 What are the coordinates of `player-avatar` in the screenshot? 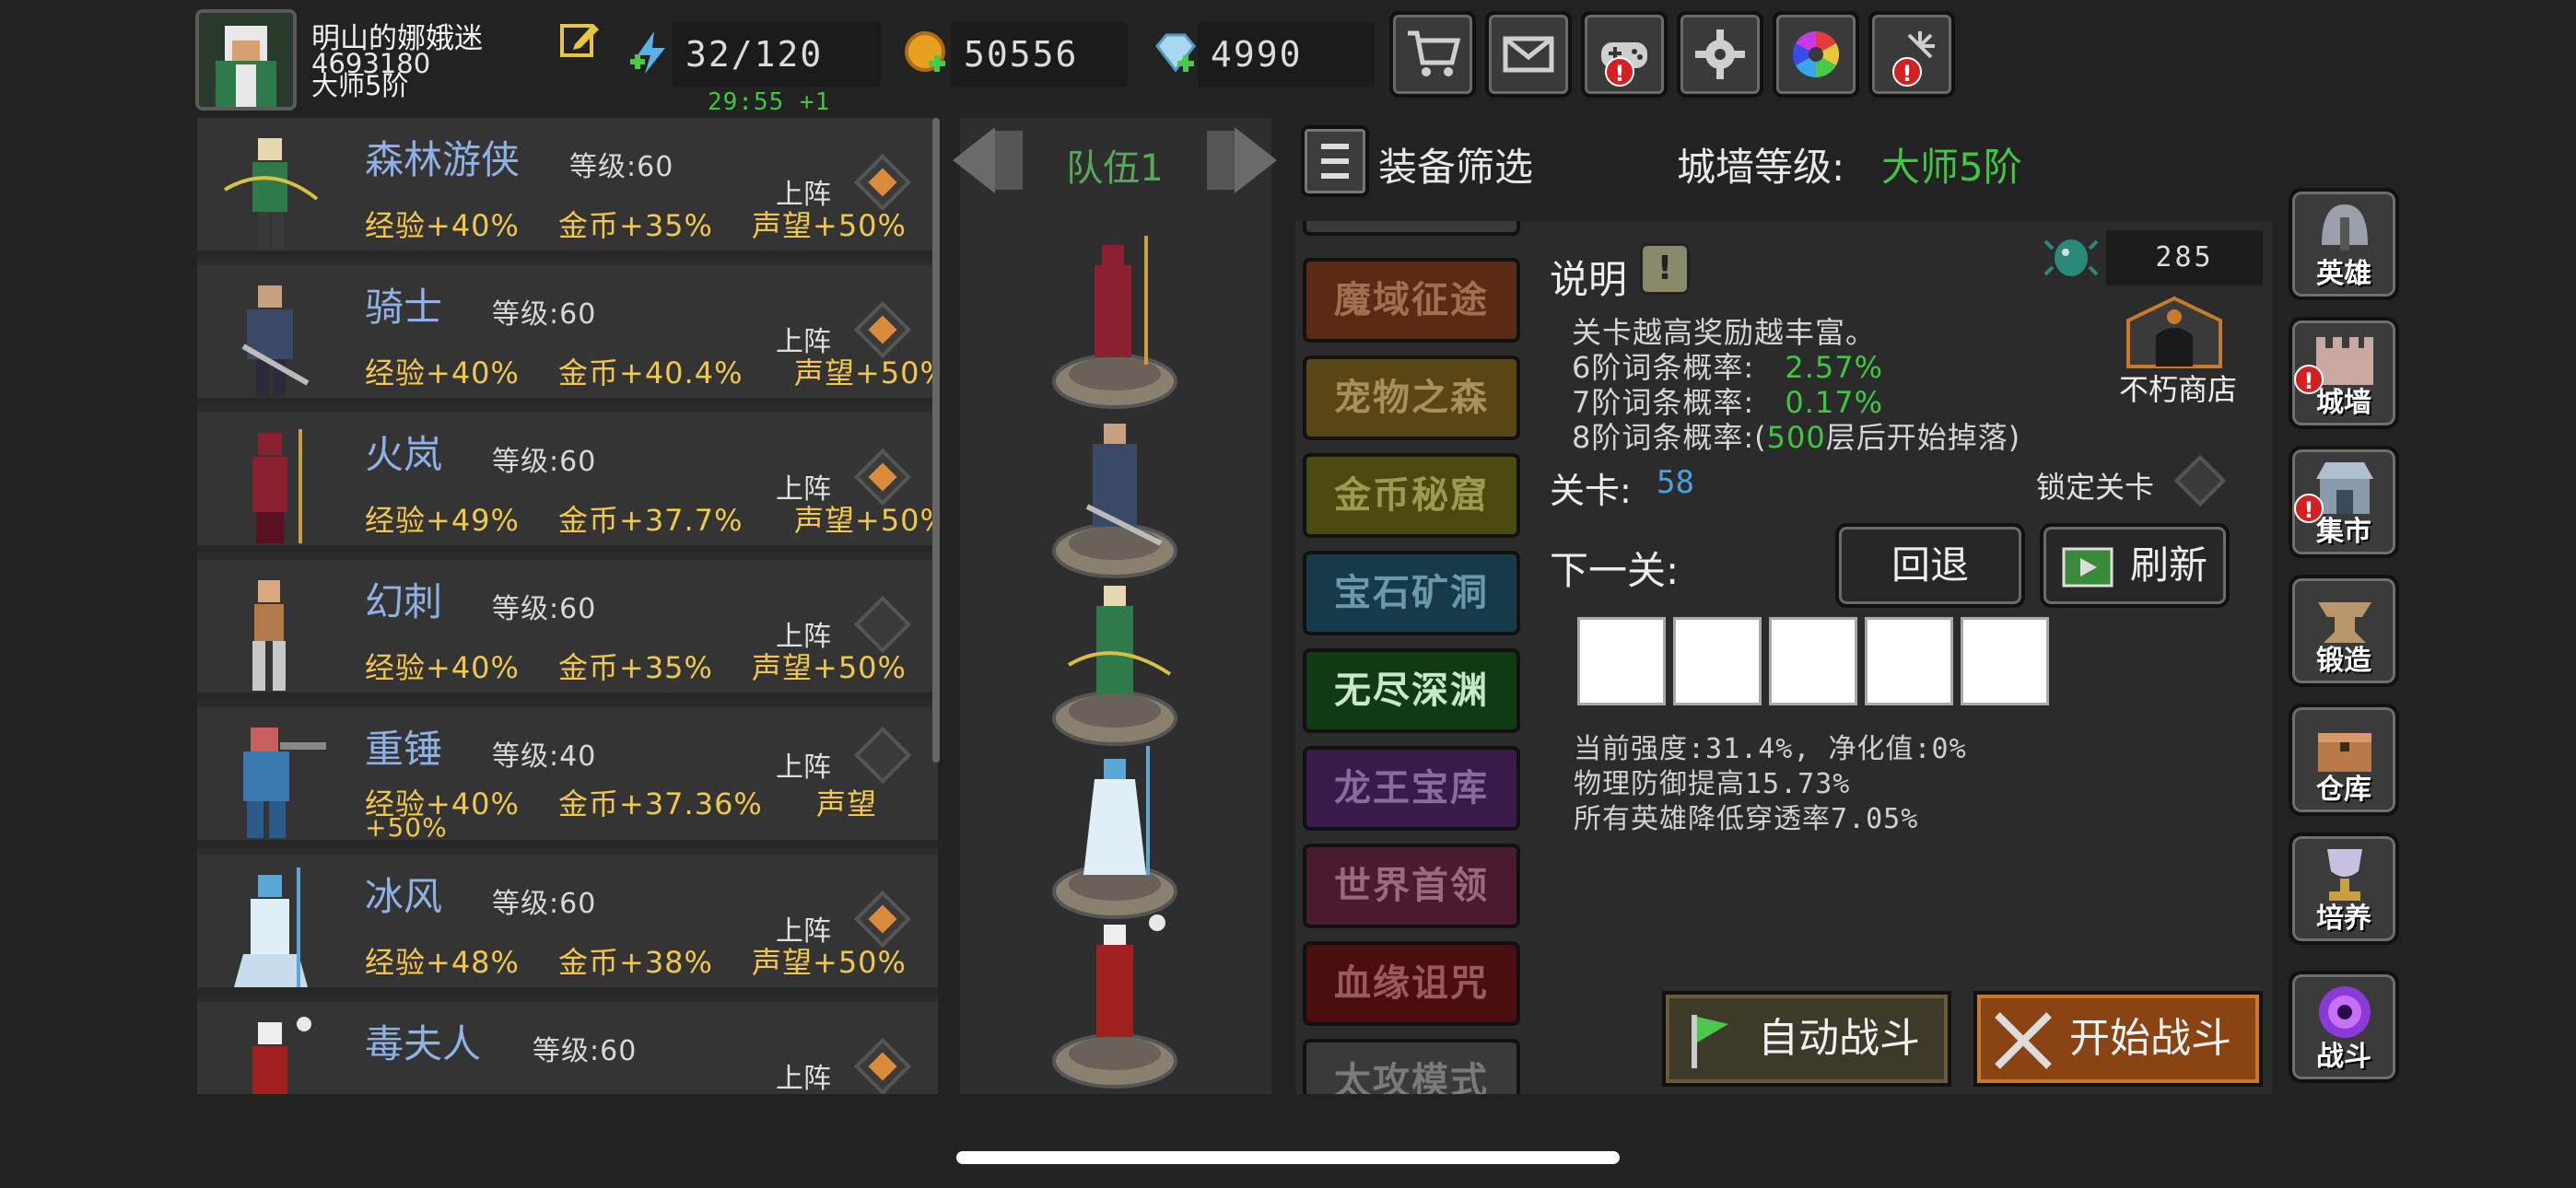 It's located at (246, 60).